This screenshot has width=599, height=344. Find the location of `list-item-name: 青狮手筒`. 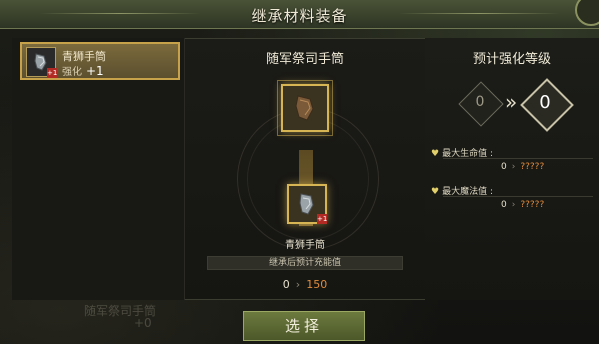

list-item-name: 青狮手筒 is located at coordinates (84, 56).